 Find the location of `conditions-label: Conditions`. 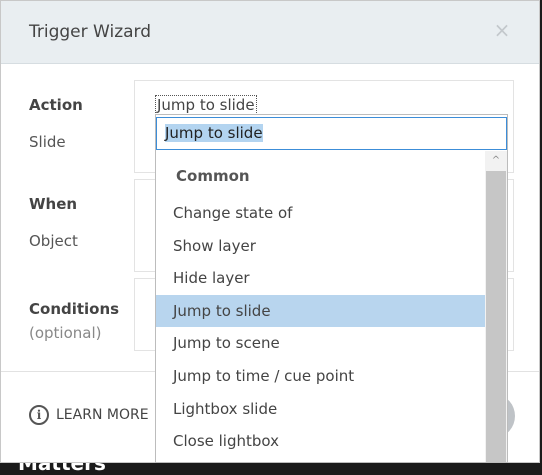

conditions-label: Conditions is located at coordinates (74, 309).